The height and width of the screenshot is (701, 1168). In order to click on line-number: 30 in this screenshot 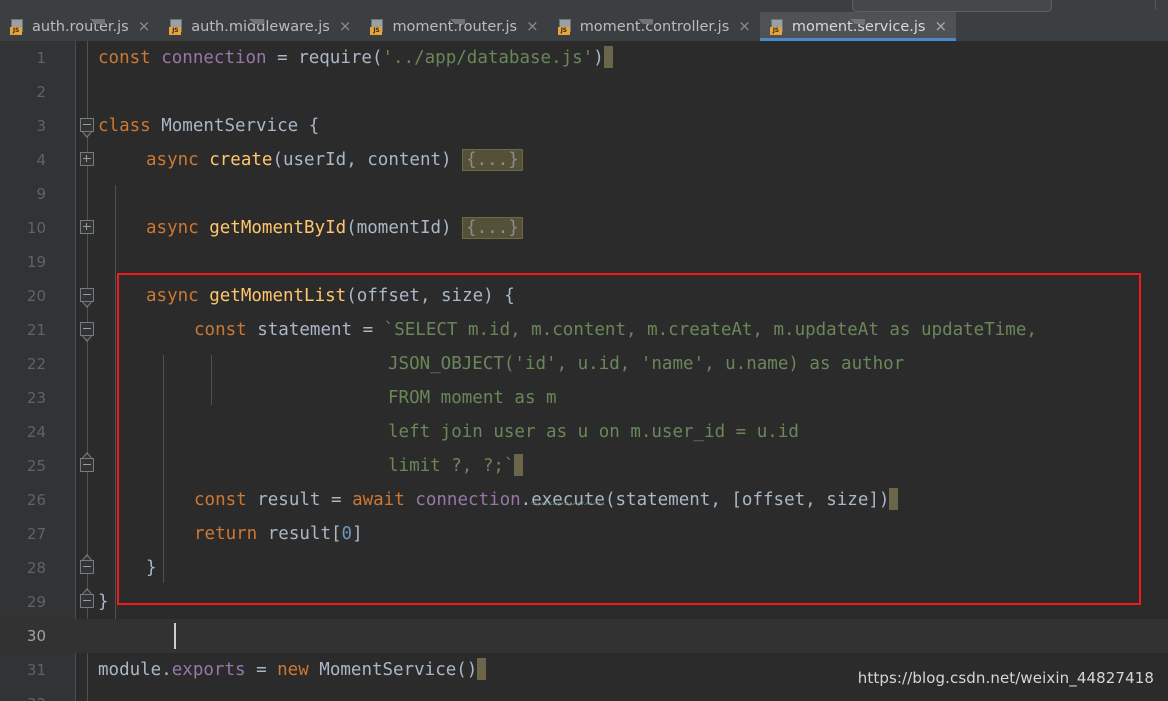, I will do `click(36, 636)`.